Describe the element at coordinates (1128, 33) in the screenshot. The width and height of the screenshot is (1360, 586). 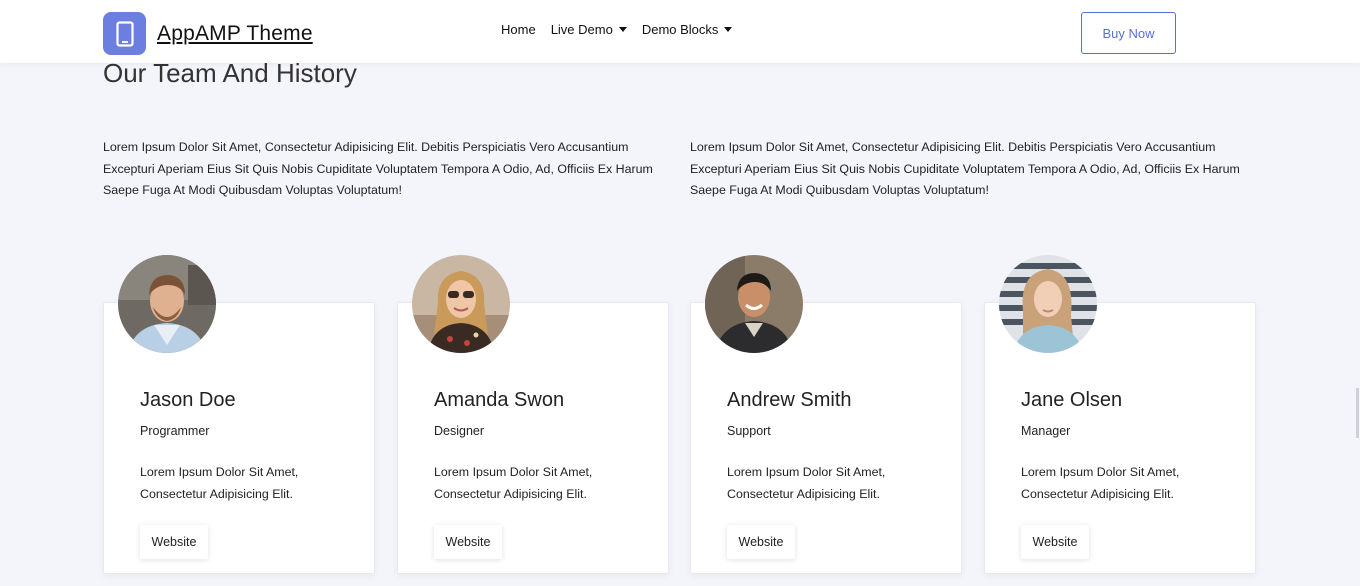
I see `buy-now-button: Buy Now` at that location.